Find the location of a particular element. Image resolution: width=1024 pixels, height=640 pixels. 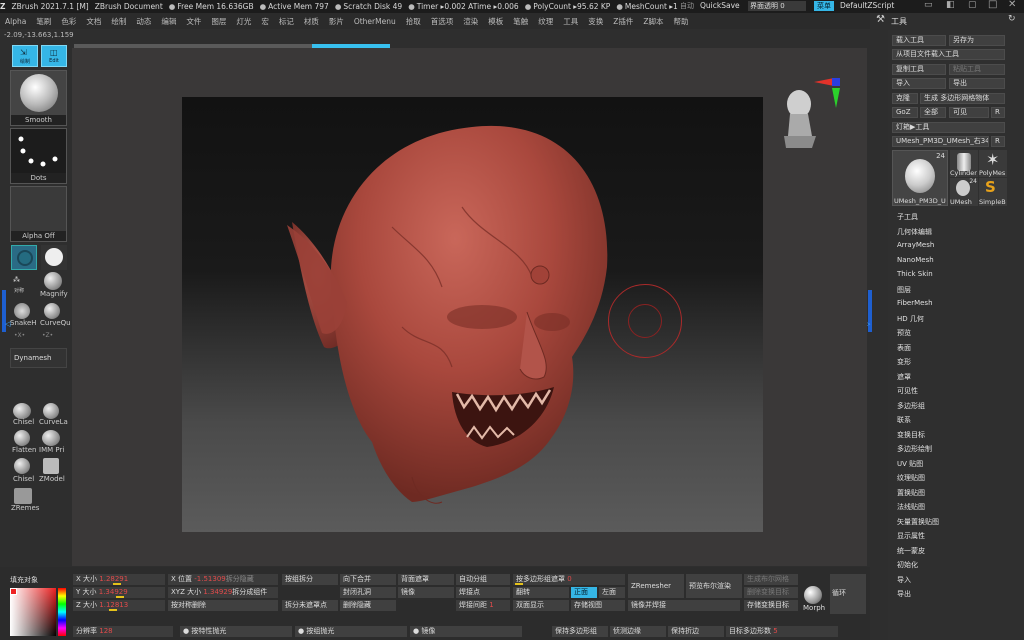

subpalette-item: 矢量置换贴图 is located at coordinates (918, 522).